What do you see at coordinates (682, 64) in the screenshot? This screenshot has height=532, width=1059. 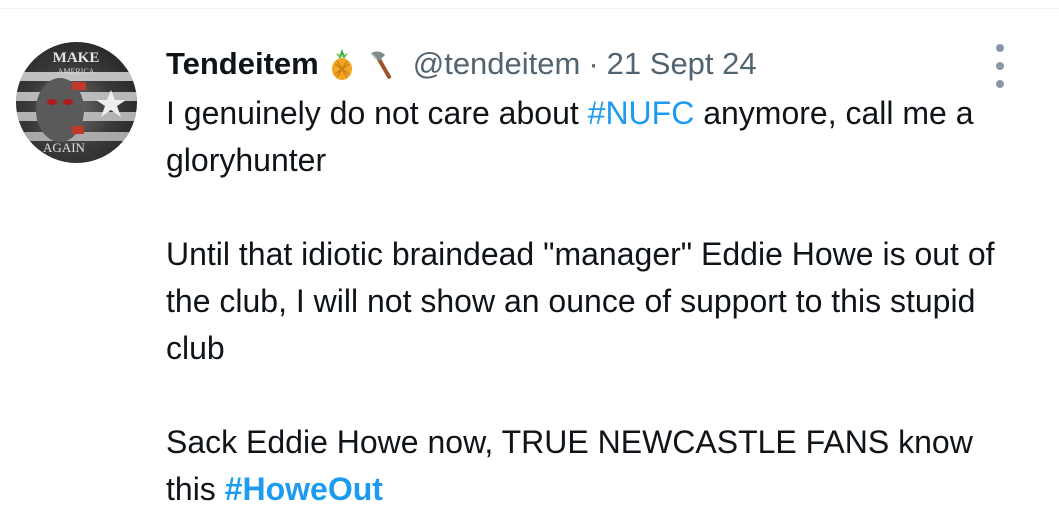 I see `tweet-date: 21 Sept 24` at bounding box center [682, 64].